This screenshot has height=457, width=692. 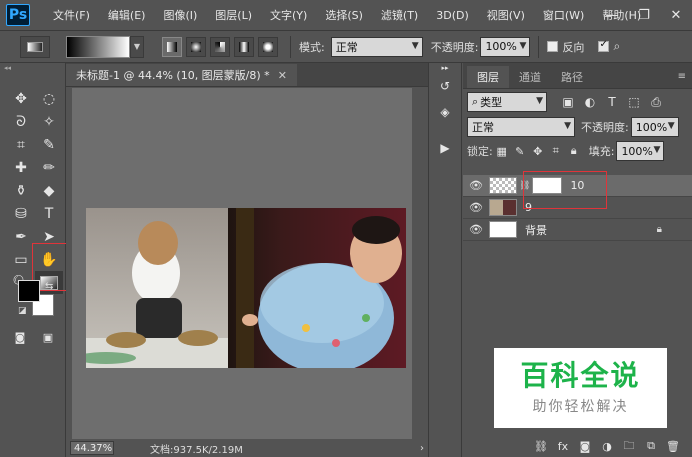 I want to click on menu-type: 文字(Y), so click(x=288, y=15).